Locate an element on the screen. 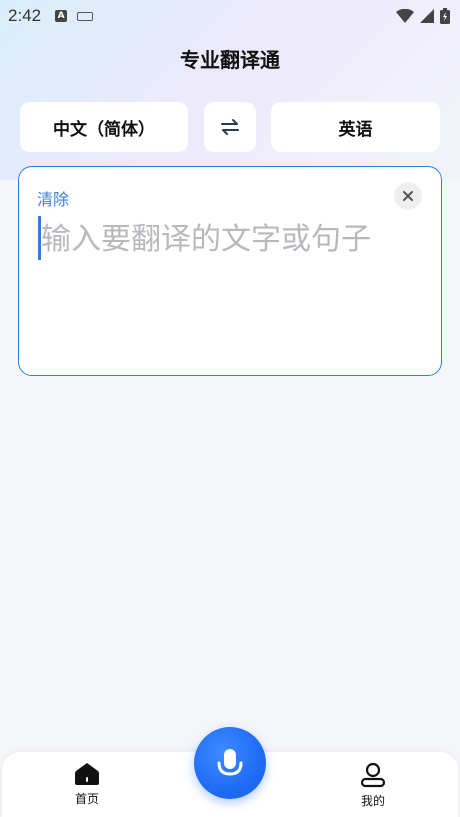  swap-languages-button is located at coordinates (230, 127).